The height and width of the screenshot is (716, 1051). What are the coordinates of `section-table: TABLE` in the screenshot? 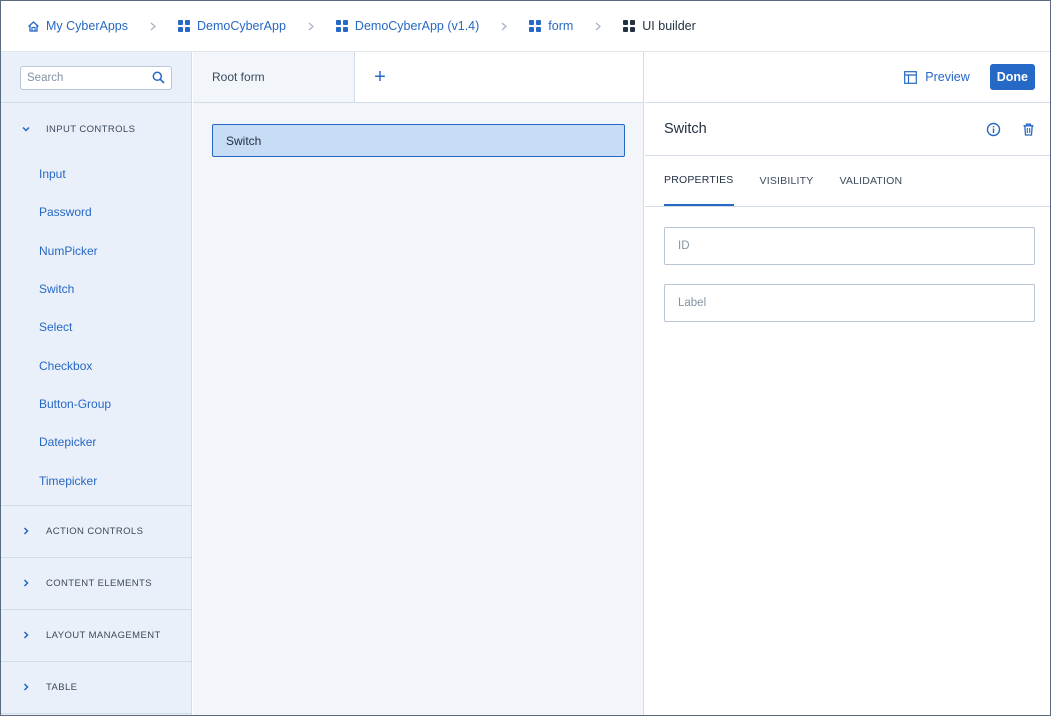 It's located at (96, 688).